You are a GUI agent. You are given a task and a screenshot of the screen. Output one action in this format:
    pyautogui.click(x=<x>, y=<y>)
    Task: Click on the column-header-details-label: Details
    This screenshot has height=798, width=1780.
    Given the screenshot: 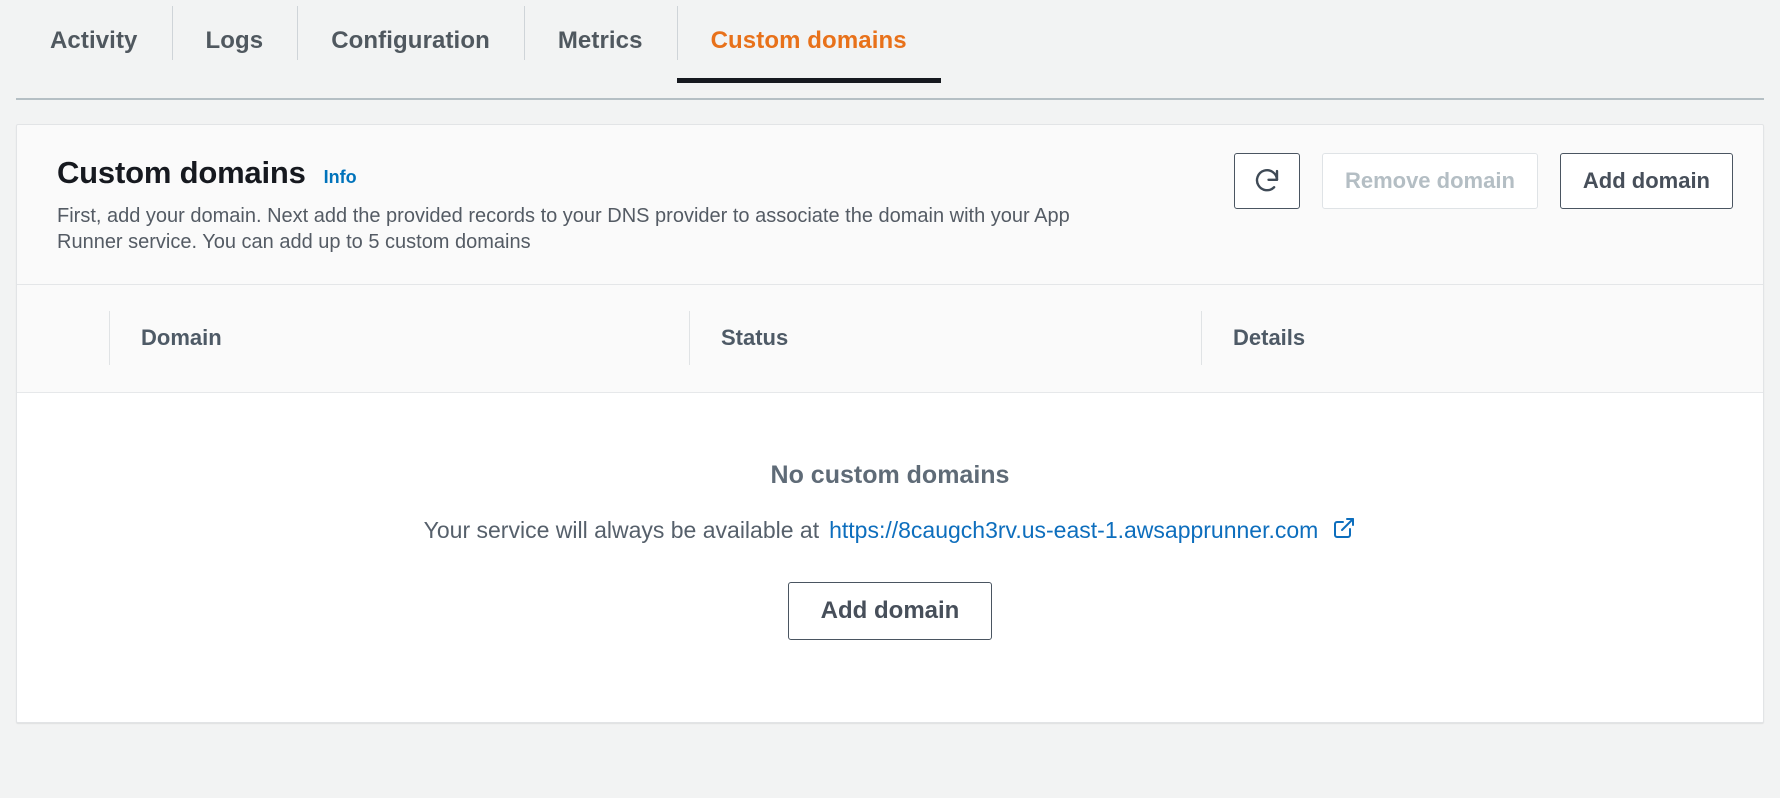 What is the action you would take?
    pyautogui.click(x=1269, y=338)
    